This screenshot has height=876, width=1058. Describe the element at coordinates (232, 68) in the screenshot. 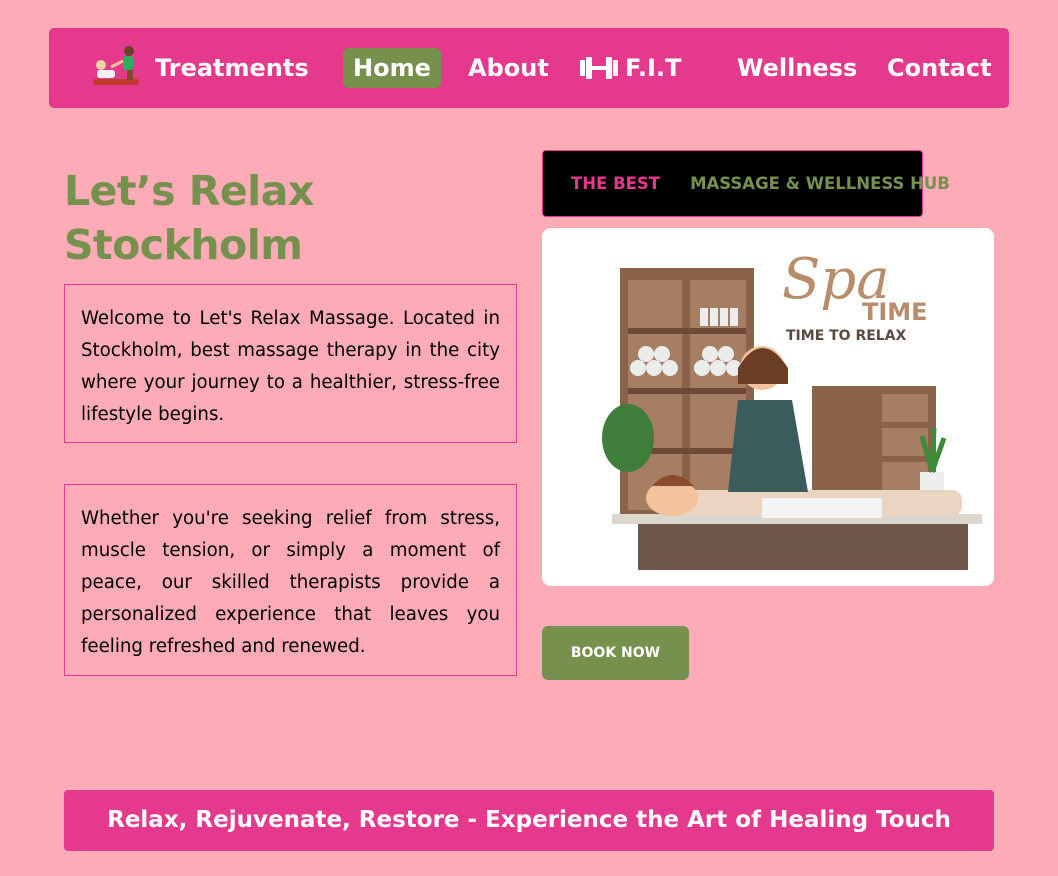

I see `nav-item-treatments: Treatments` at that location.